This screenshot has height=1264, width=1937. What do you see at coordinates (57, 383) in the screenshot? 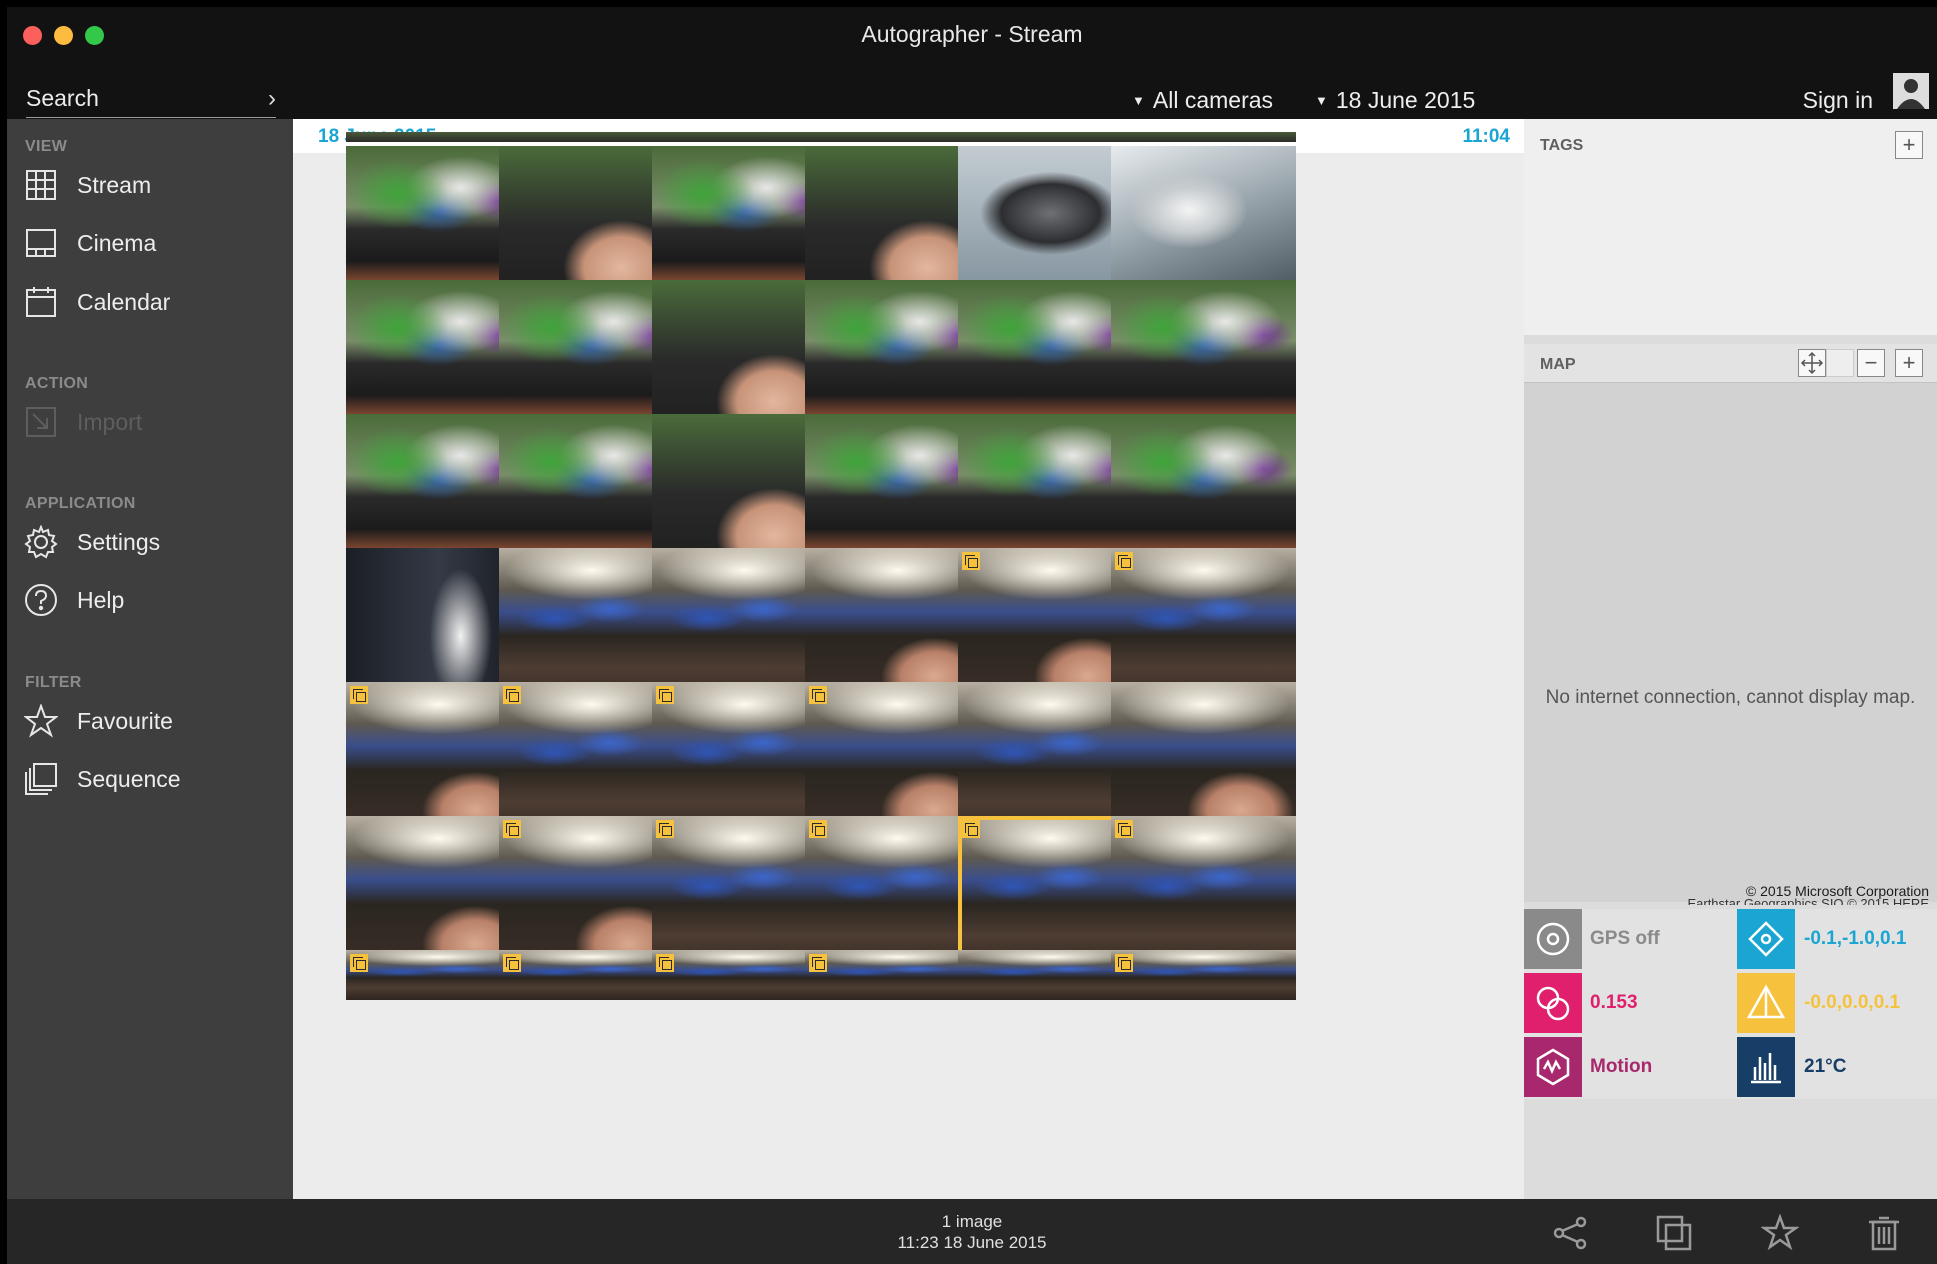
I see `action-heading: ACTION` at bounding box center [57, 383].